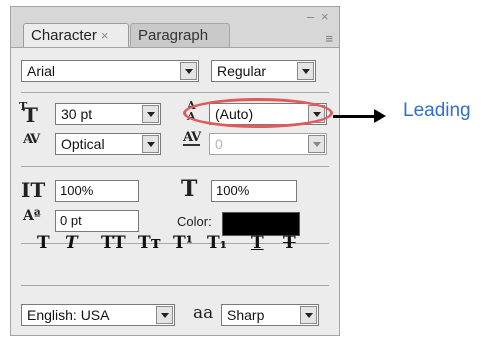 The height and width of the screenshot is (340, 488). What do you see at coordinates (310, 16) in the screenshot?
I see `minimize-icon: –` at bounding box center [310, 16].